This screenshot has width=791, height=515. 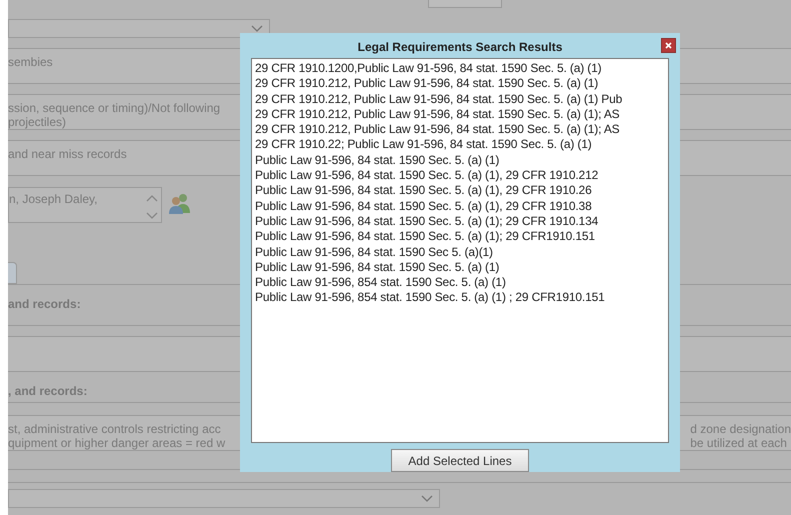 I want to click on field-text: and near miss records, so click(x=67, y=155).